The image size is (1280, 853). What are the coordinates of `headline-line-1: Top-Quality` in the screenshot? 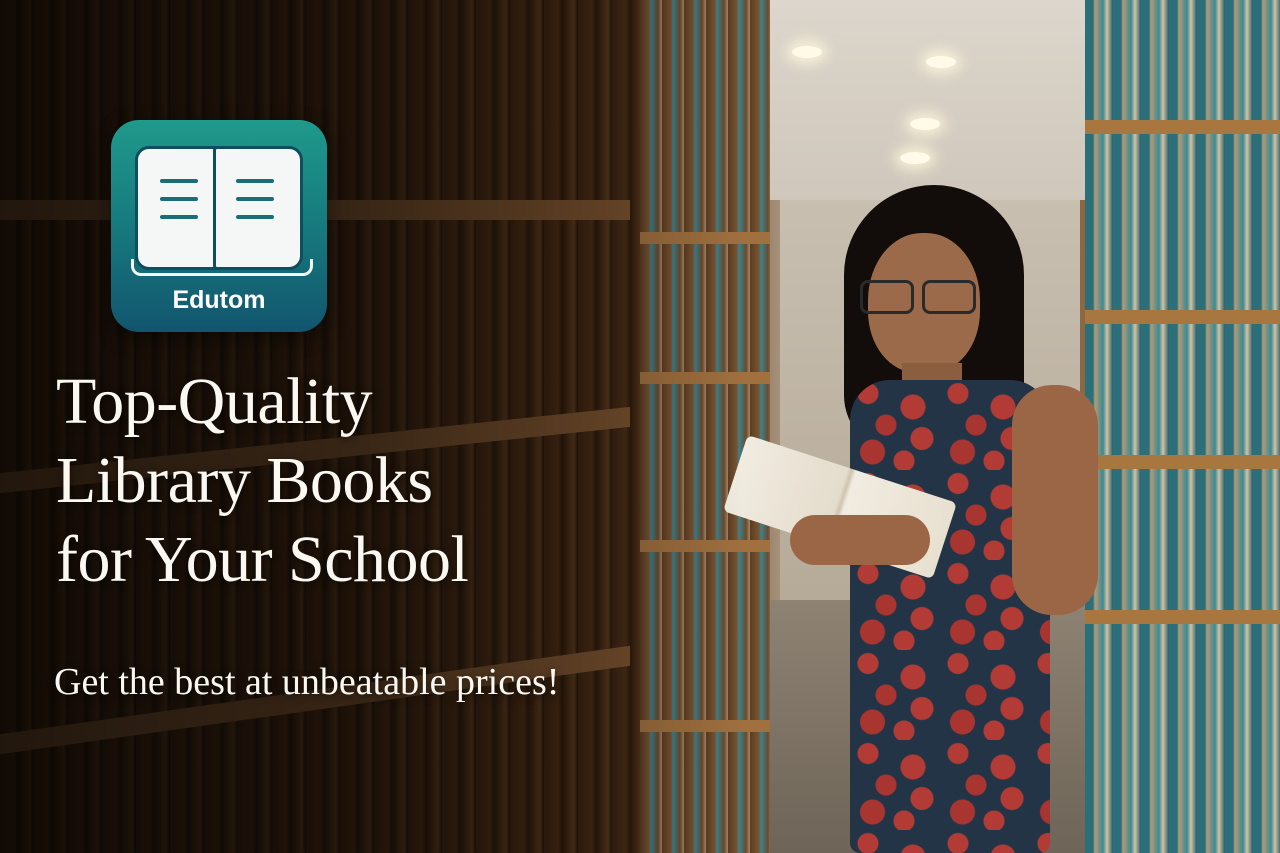 It's located at (214, 401).